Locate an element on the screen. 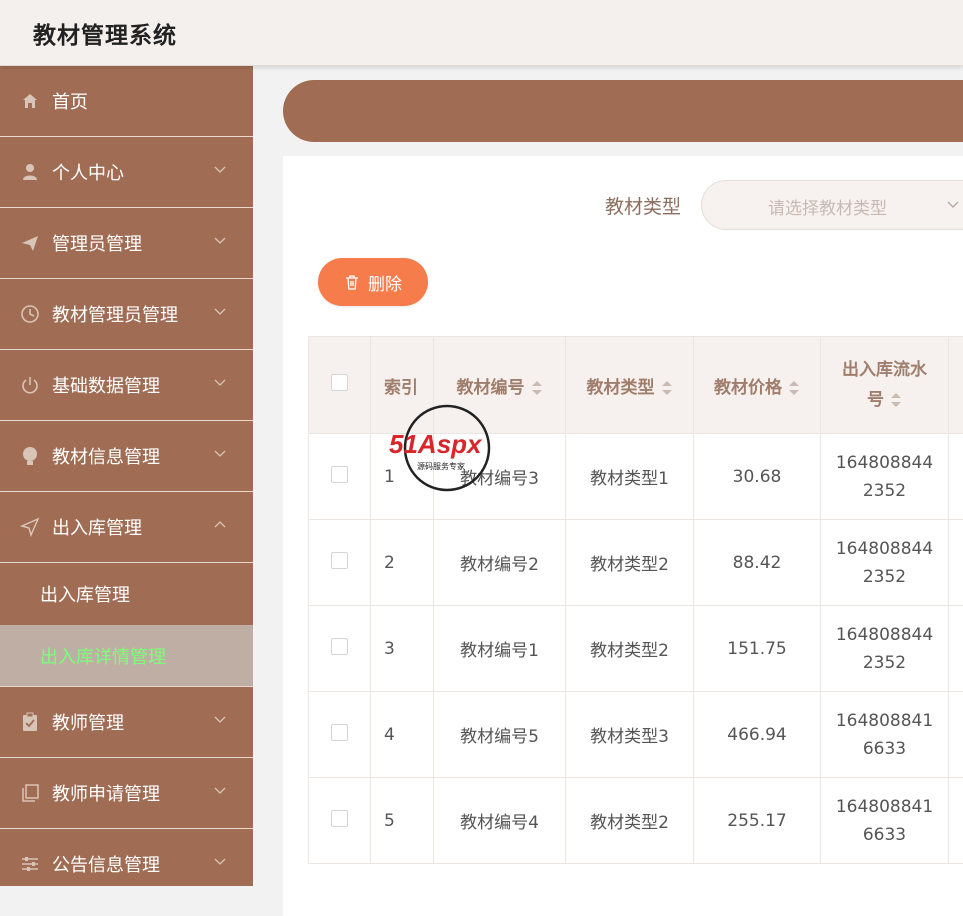 The height and width of the screenshot is (916, 963). sidebar-item-label: 教师管理 is located at coordinates (88, 722).